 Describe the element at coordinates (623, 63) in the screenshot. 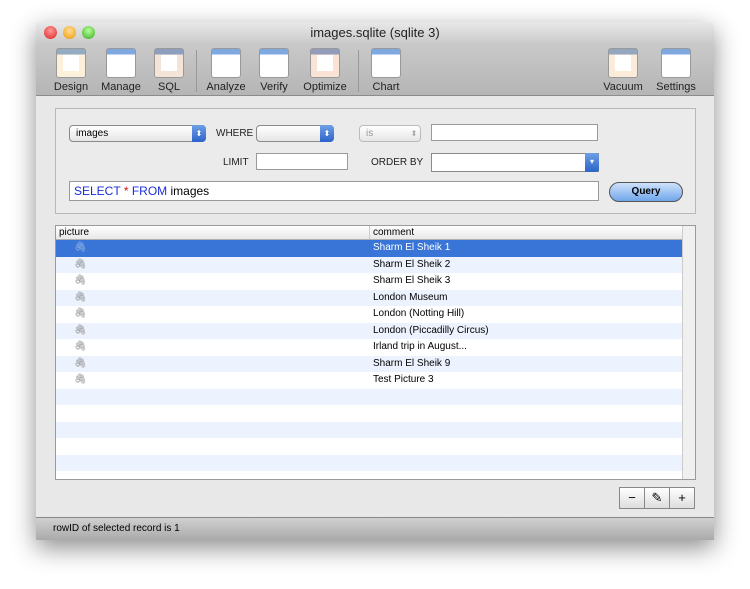

I see `bell-jar-icon` at that location.